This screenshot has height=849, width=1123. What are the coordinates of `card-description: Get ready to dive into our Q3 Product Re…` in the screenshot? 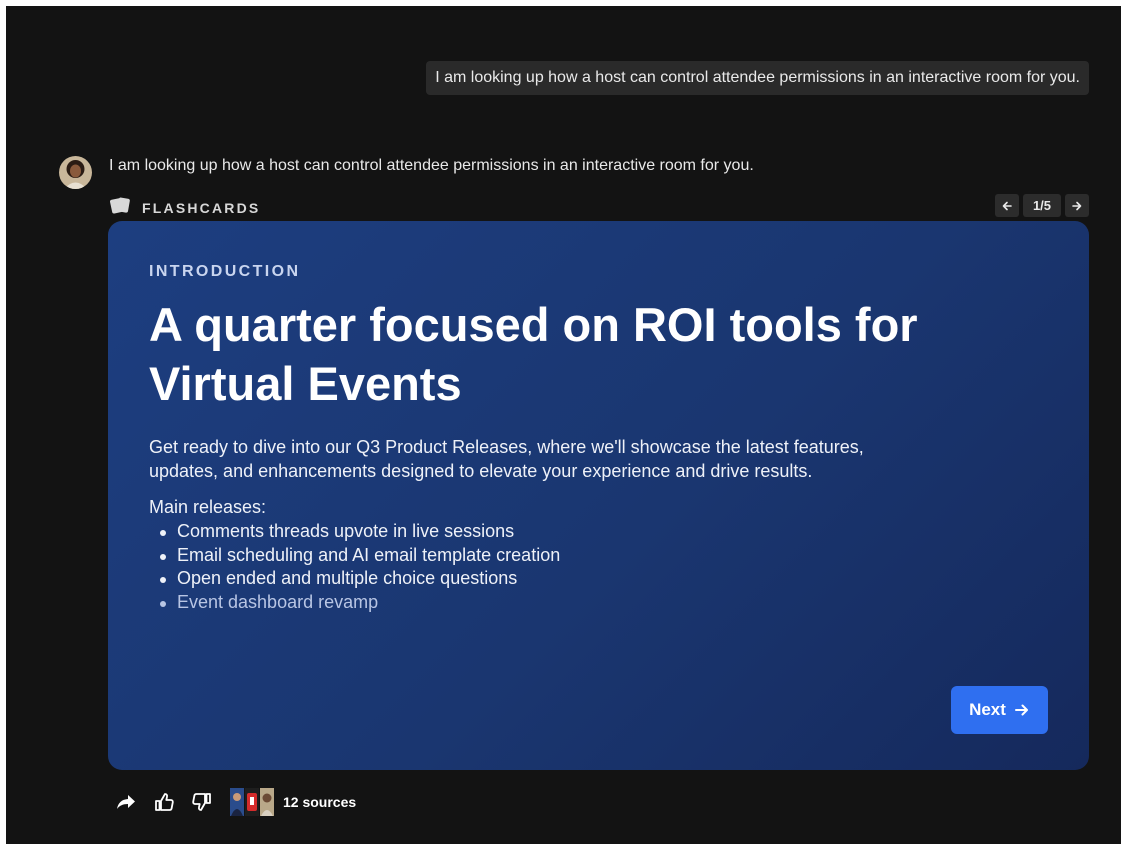 It's located at (506, 459).